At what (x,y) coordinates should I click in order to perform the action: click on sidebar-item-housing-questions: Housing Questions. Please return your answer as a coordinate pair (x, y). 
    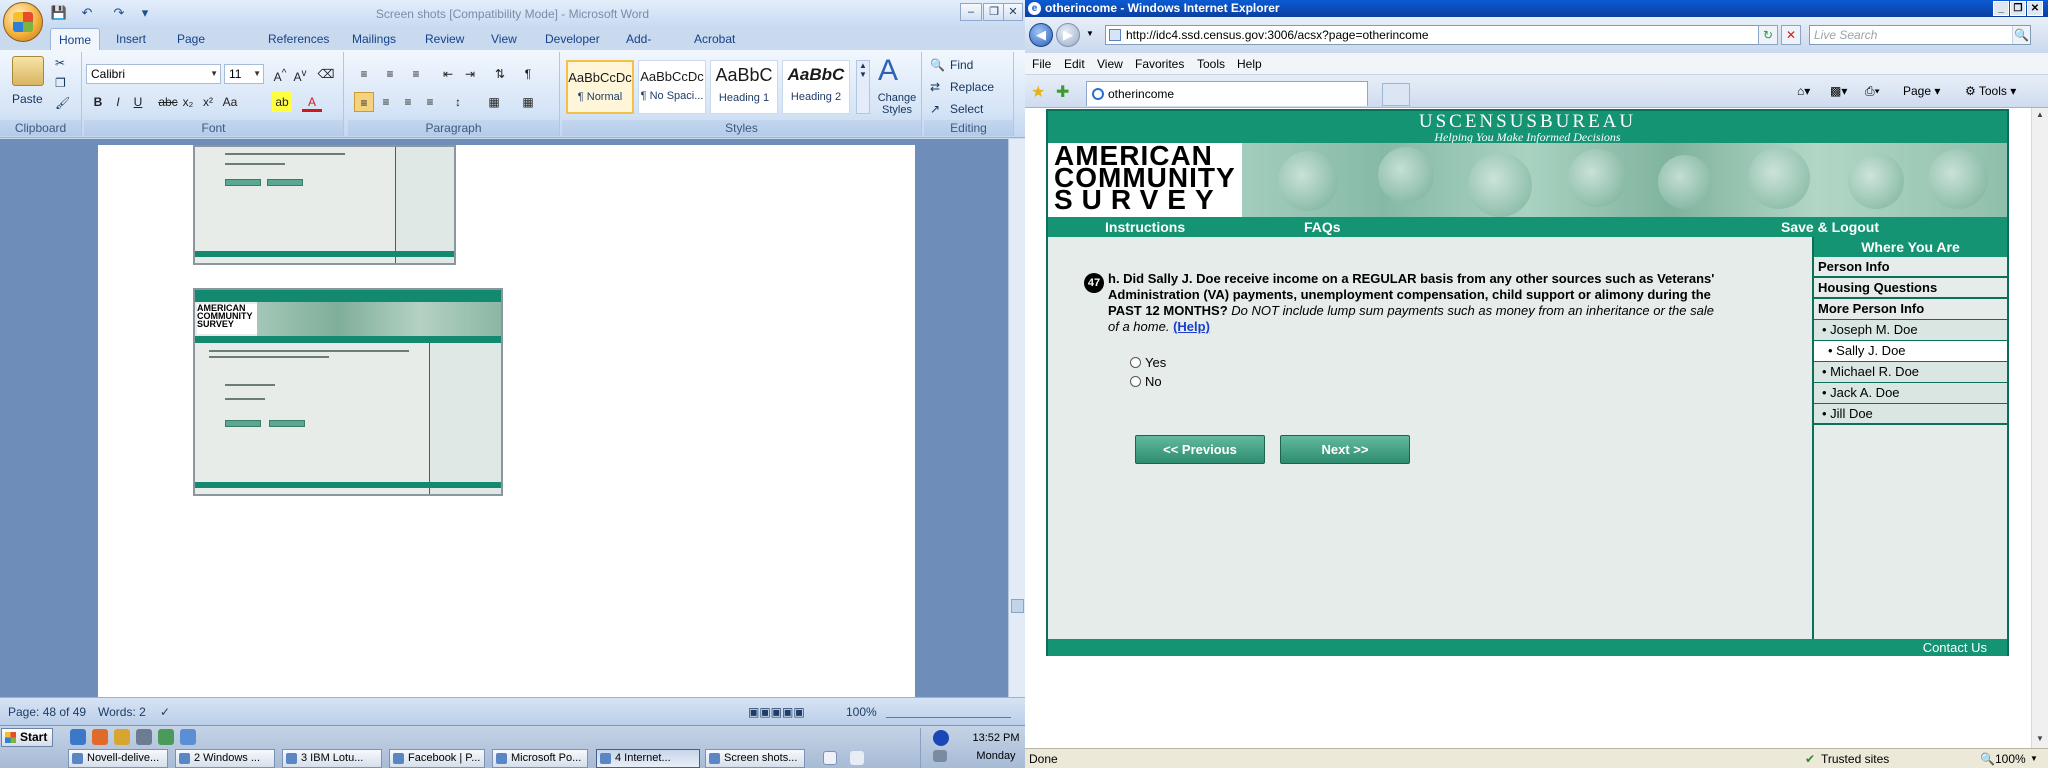
    Looking at the image, I should click on (1910, 288).